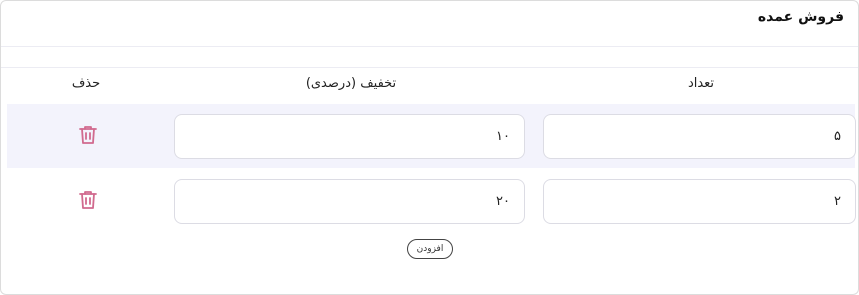 The width and height of the screenshot is (859, 295). I want to click on title-divider, so click(429, 46).